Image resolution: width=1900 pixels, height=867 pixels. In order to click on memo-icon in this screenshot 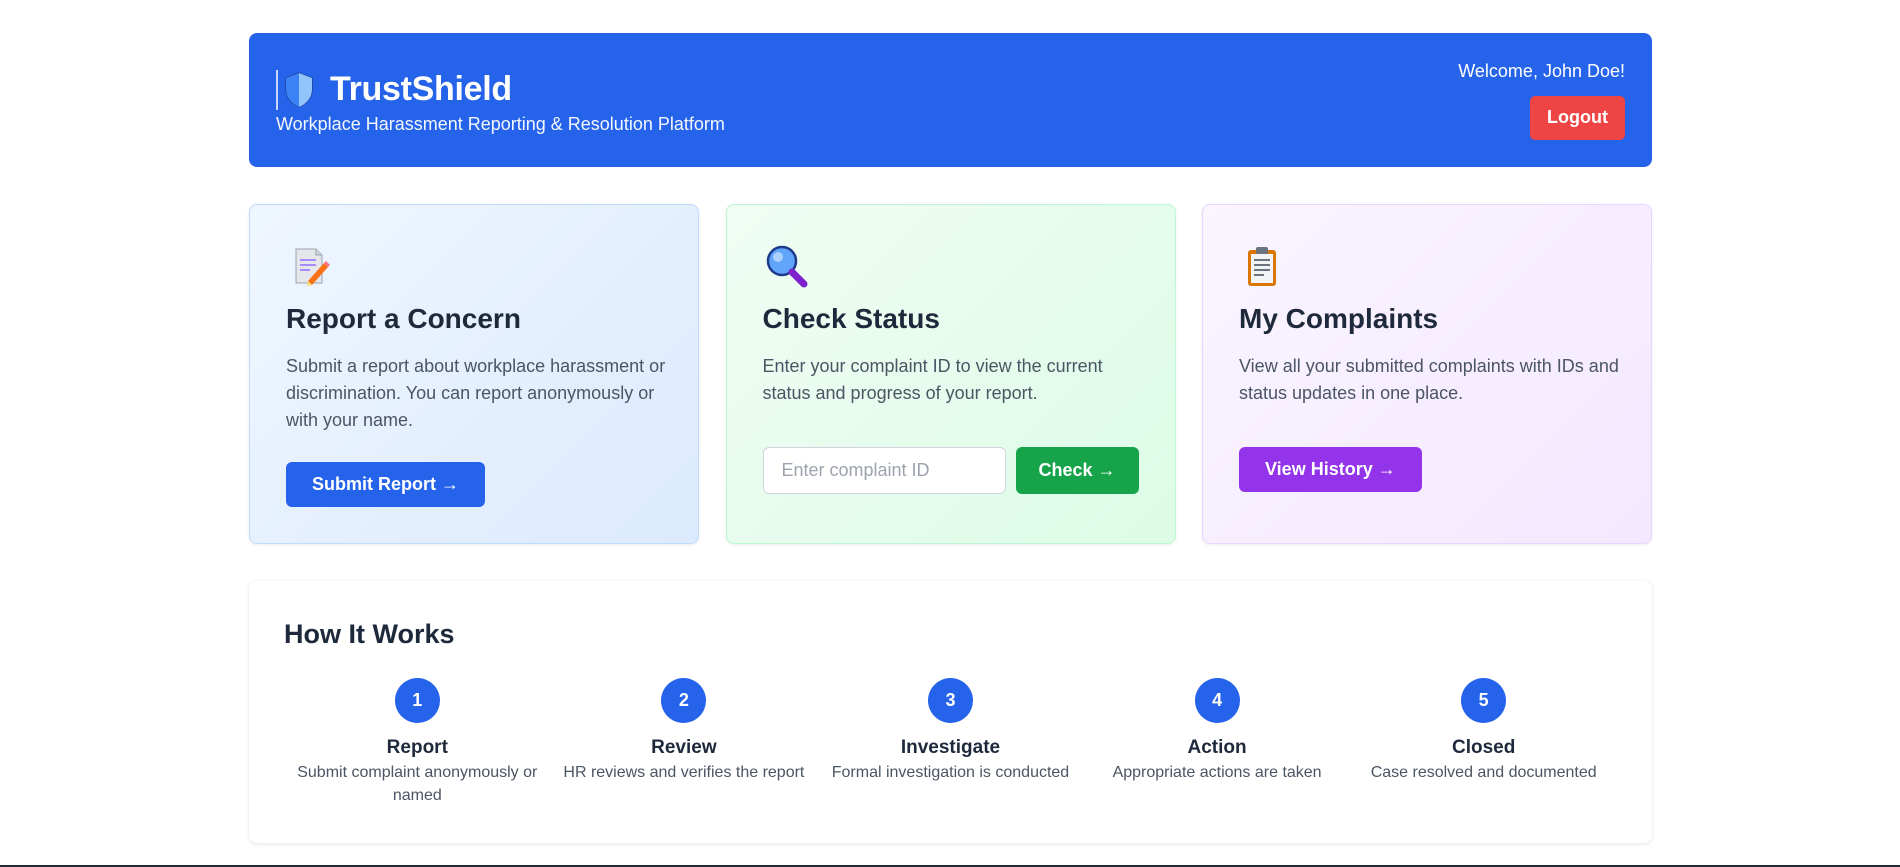, I will do `click(312, 267)`.